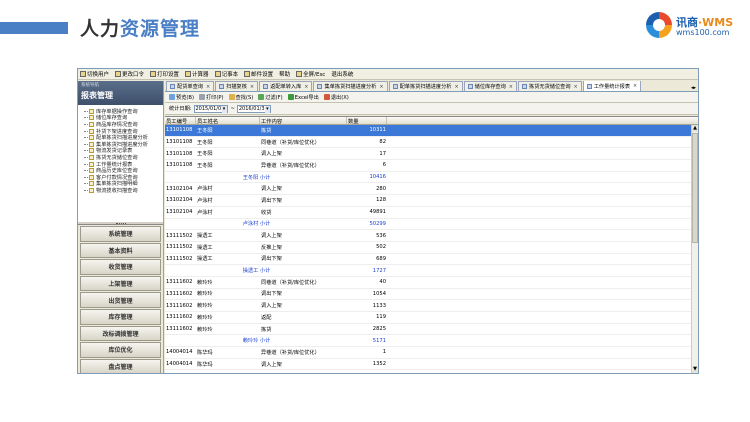  I want to click on table-row: 13101108 王冬阳 同巷道（补货/库位优化） 82, so click(431, 143).